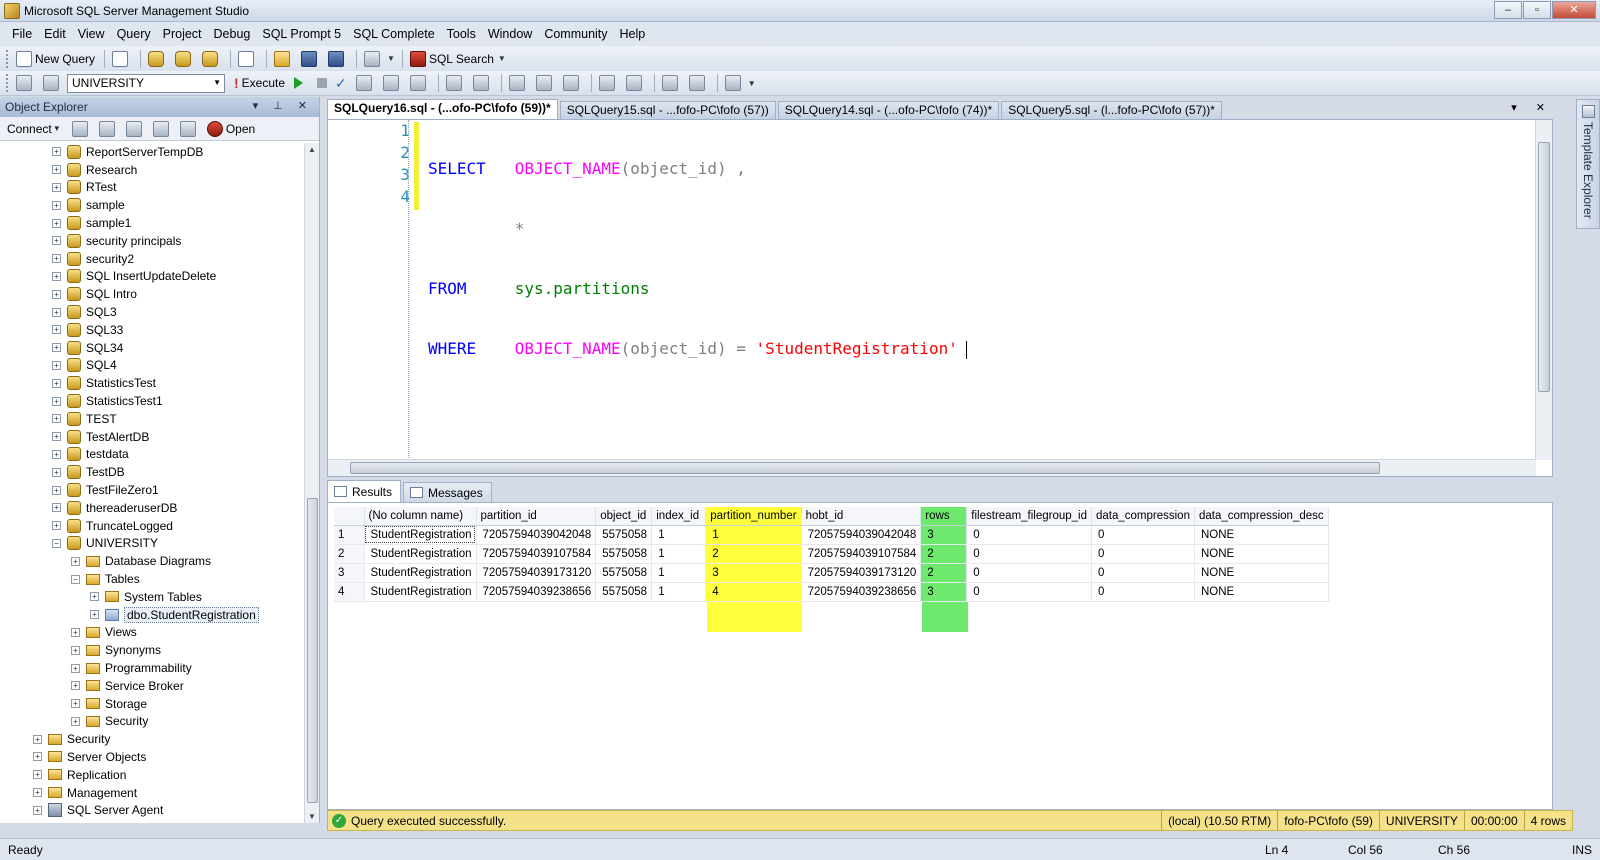 Image resolution: width=1600 pixels, height=860 pixels. Describe the element at coordinates (536, 573) in the screenshot. I see `grid-cell: 72057594039173120` at that location.